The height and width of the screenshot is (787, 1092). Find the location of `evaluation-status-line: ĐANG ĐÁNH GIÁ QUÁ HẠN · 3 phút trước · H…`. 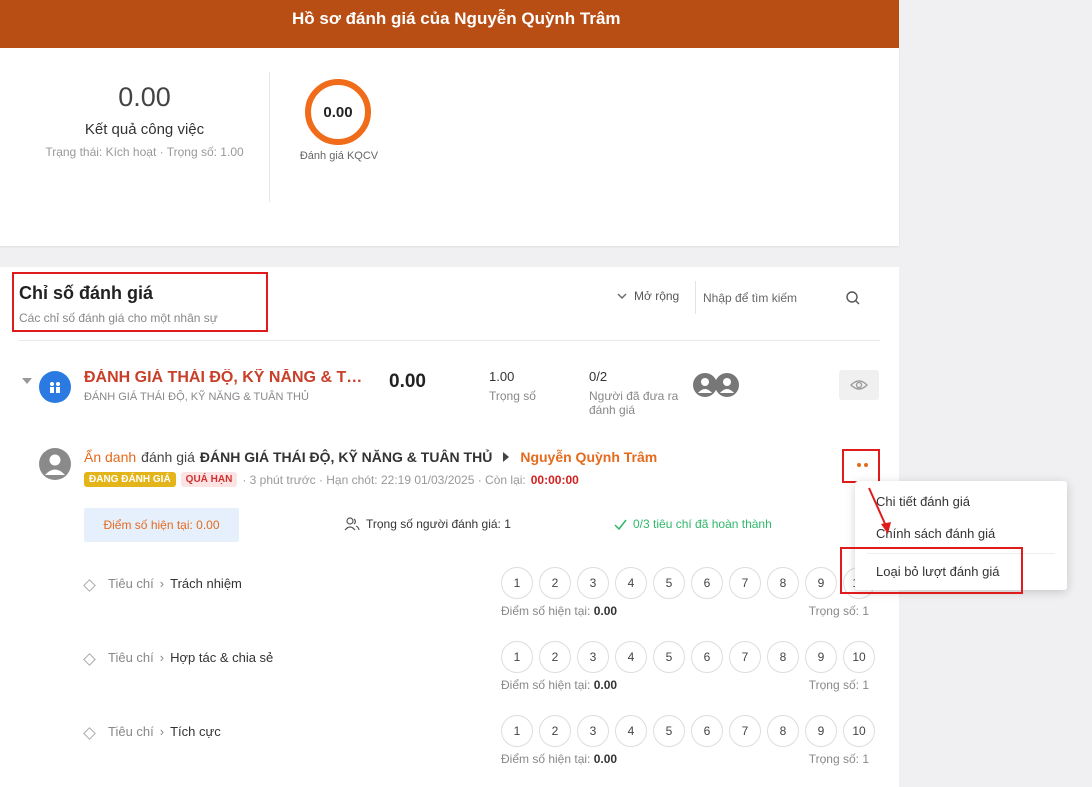

evaluation-status-line: ĐANG ĐÁNH GIÁ QUÁ HẠN · 3 phút trước · H… is located at coordinates (331, 479).